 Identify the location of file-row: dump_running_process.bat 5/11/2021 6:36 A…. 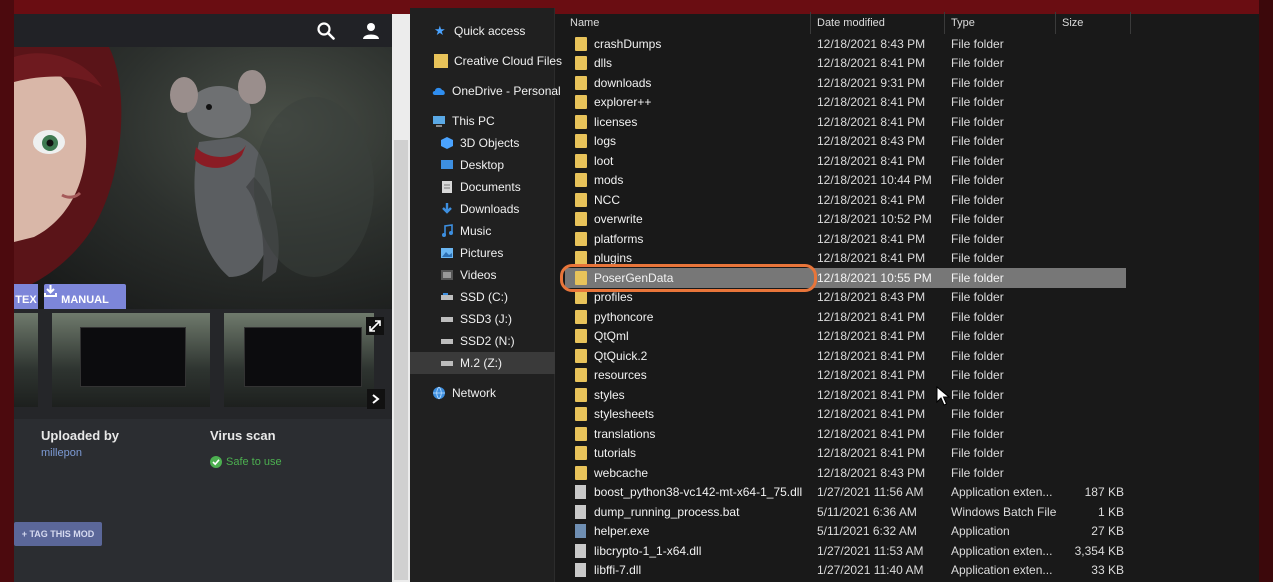
(845, 512).